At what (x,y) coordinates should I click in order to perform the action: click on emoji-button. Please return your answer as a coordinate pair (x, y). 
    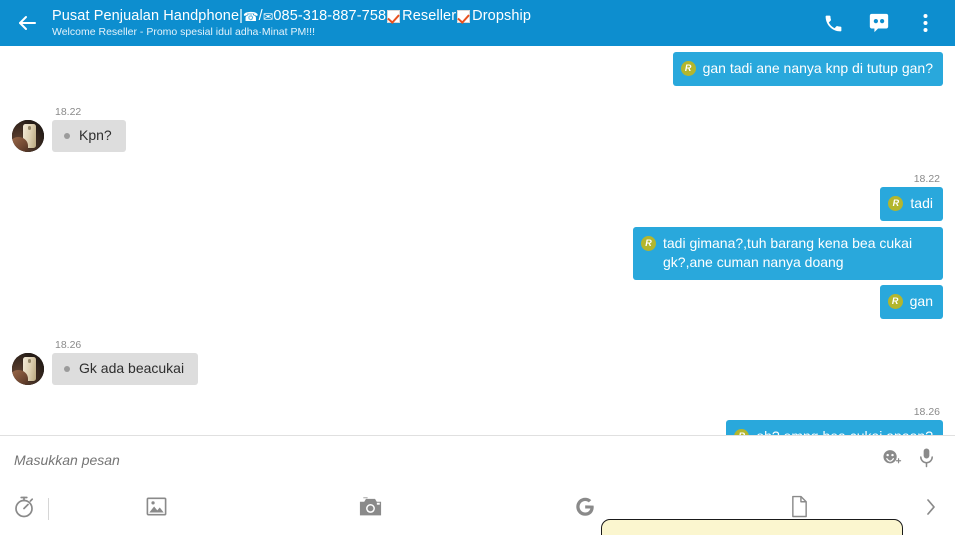
    Looking at the image, I should click on (892, 460).